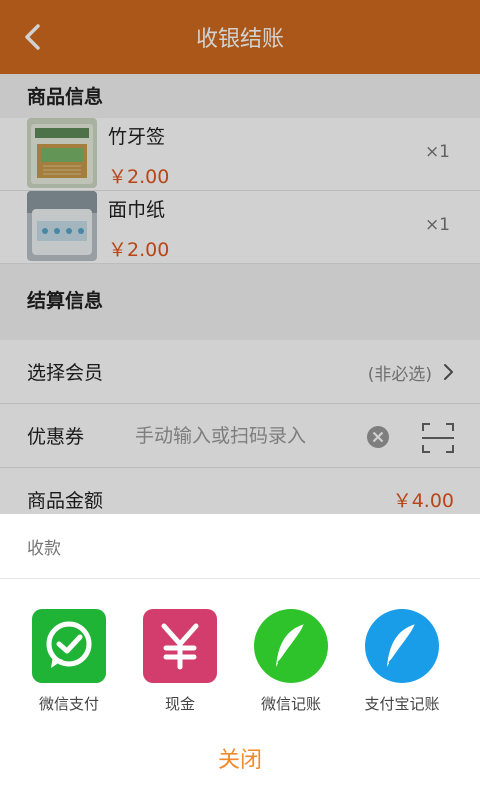 Image resolution: width=480 pixels, height=800 pixels. Describe the element at coordinates (240, 578) in the screenshot. I see `divider` at that location.